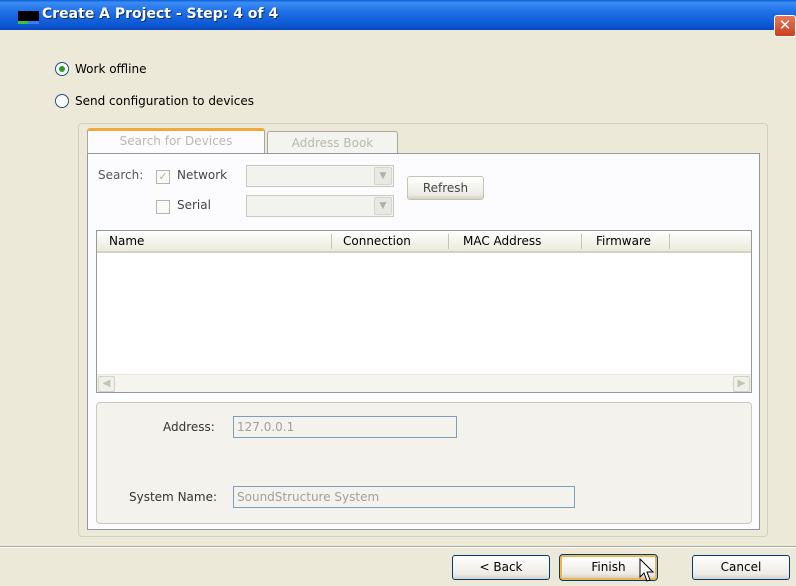 The width and height of the screenshot is (796, 586). What do you see at coordinates (194, 205) in the screenshot?
I see `serial-label: Serial` at bounding box center [194, 205].